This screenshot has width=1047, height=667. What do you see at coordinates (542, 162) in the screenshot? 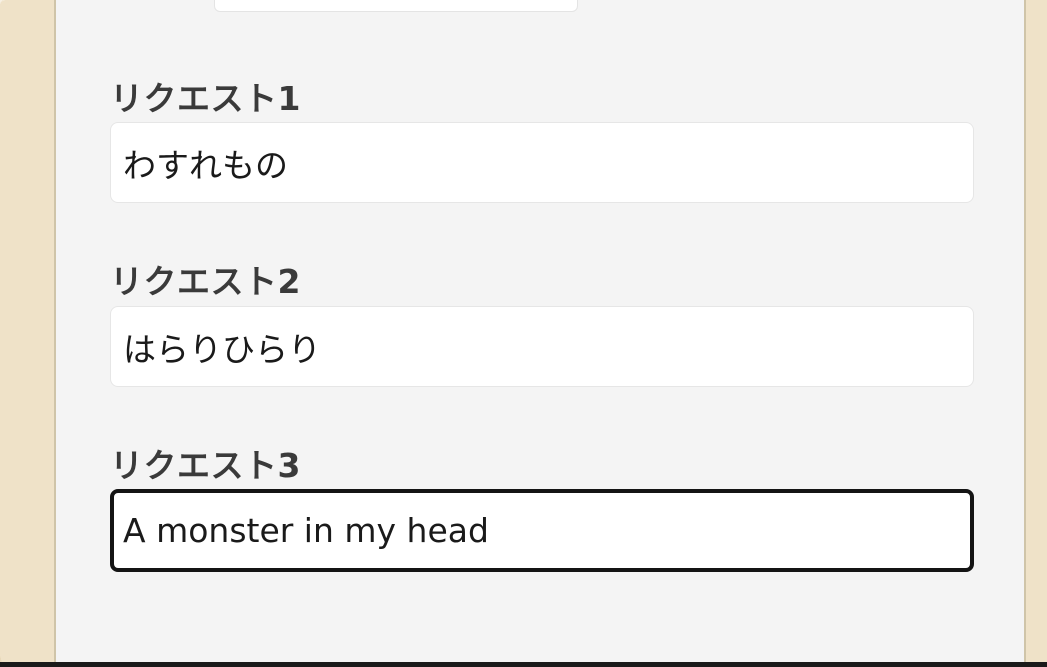
I see `request-1-input` at bounding box center [542, 162].